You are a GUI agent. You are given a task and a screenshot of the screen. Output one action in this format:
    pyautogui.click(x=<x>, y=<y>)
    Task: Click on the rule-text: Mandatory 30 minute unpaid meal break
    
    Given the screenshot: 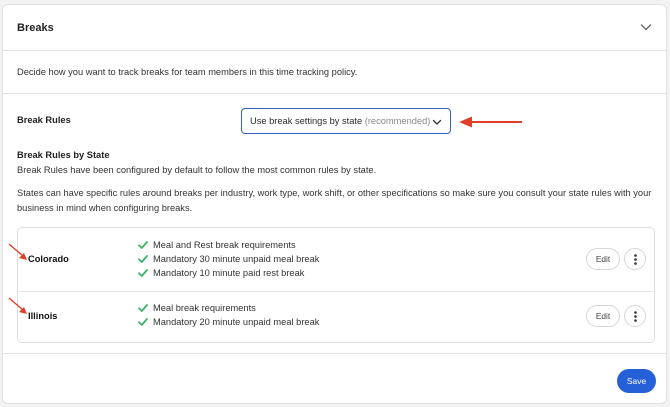 What is the action you would take?
    pyautogui.click(x=236, y=259)
    